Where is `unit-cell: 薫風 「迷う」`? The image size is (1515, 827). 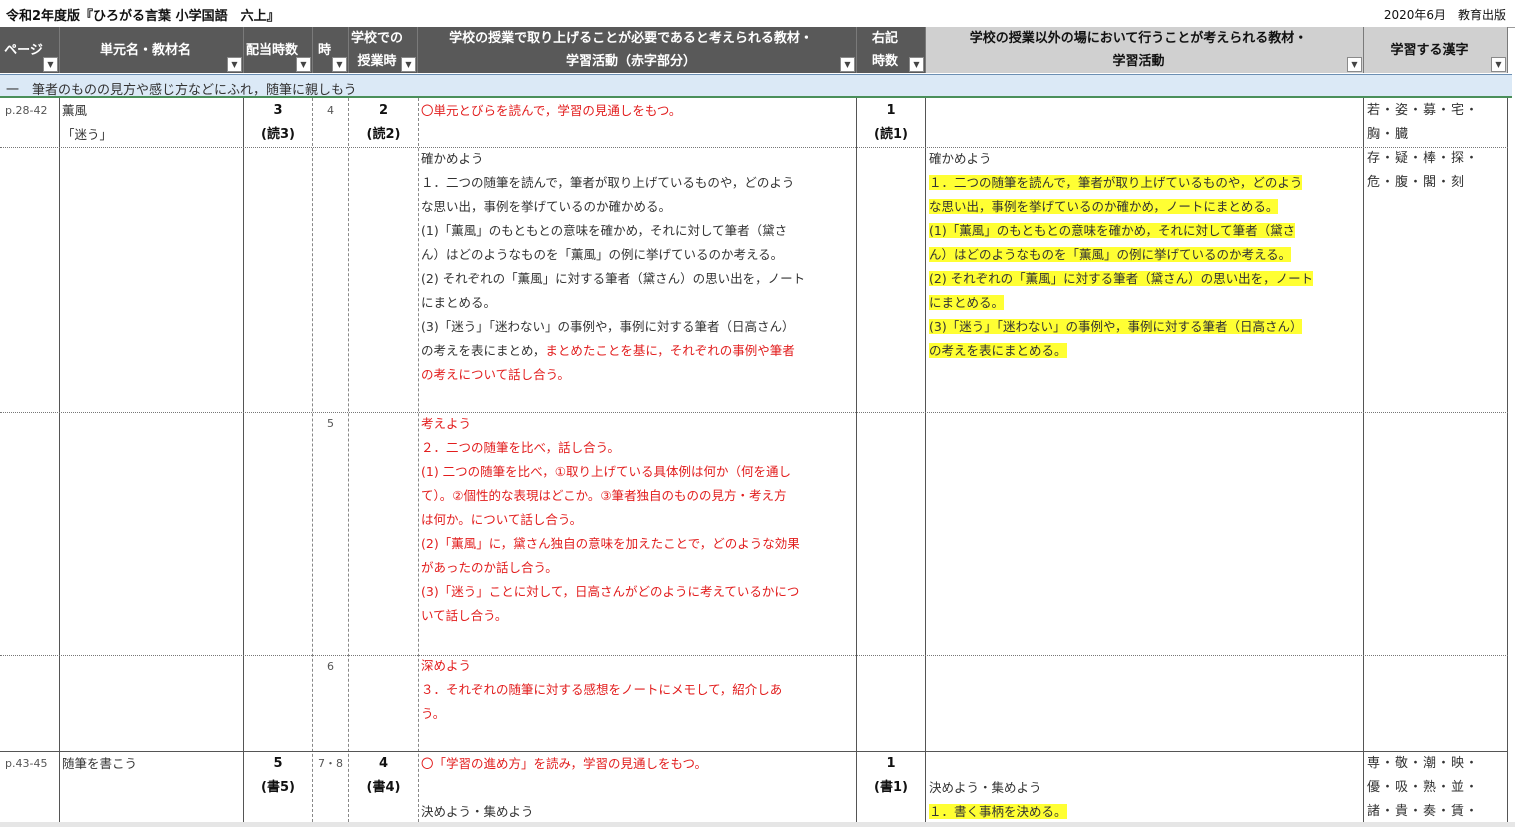 unit-cell: 薫風 「迷う」 is located at coordinates (87, 123).